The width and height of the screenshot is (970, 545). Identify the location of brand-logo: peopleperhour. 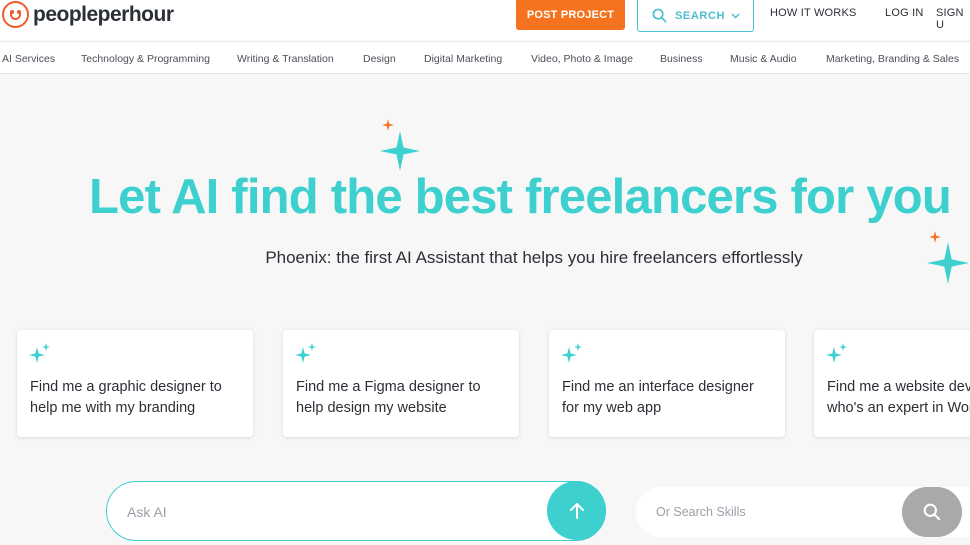
(88, 14).